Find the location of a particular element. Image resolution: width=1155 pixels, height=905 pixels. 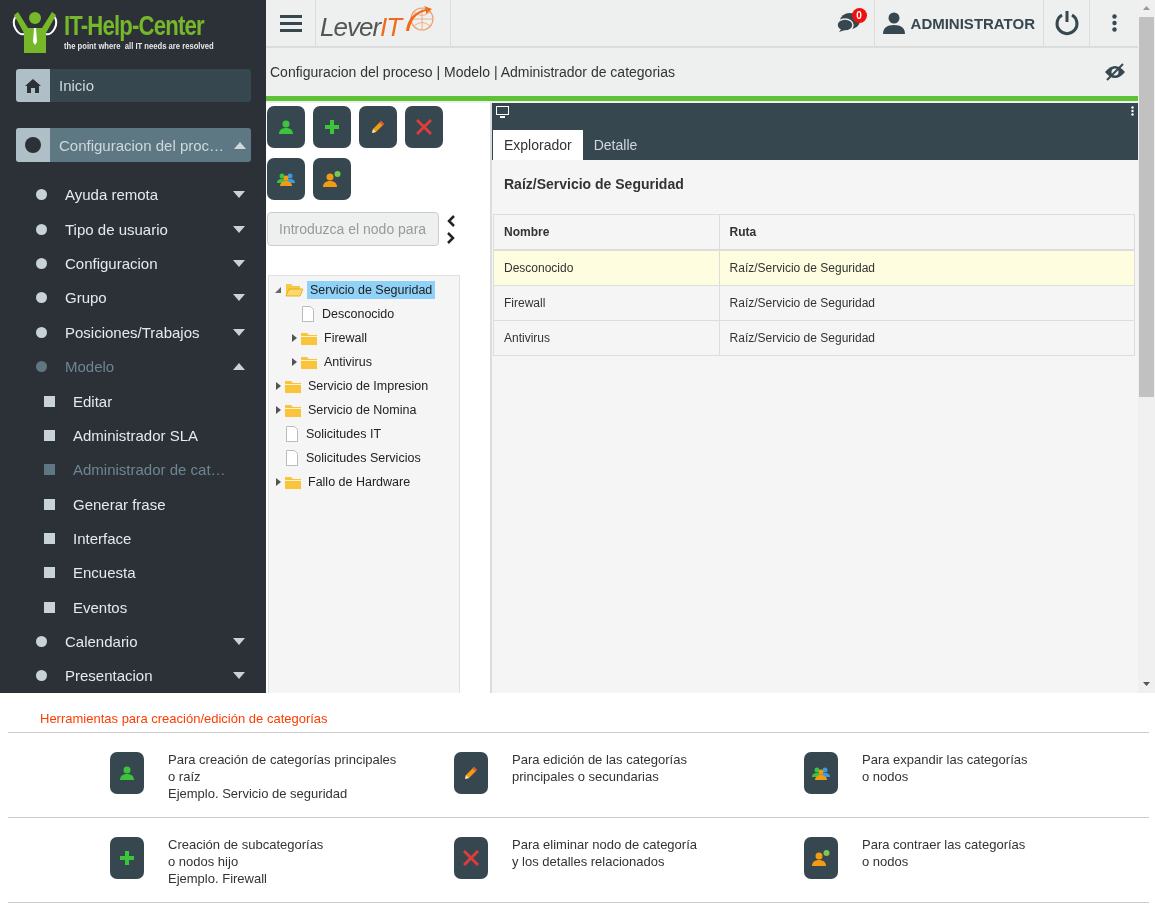

table-cell: Desconocido is located at coordinates (606, 268).